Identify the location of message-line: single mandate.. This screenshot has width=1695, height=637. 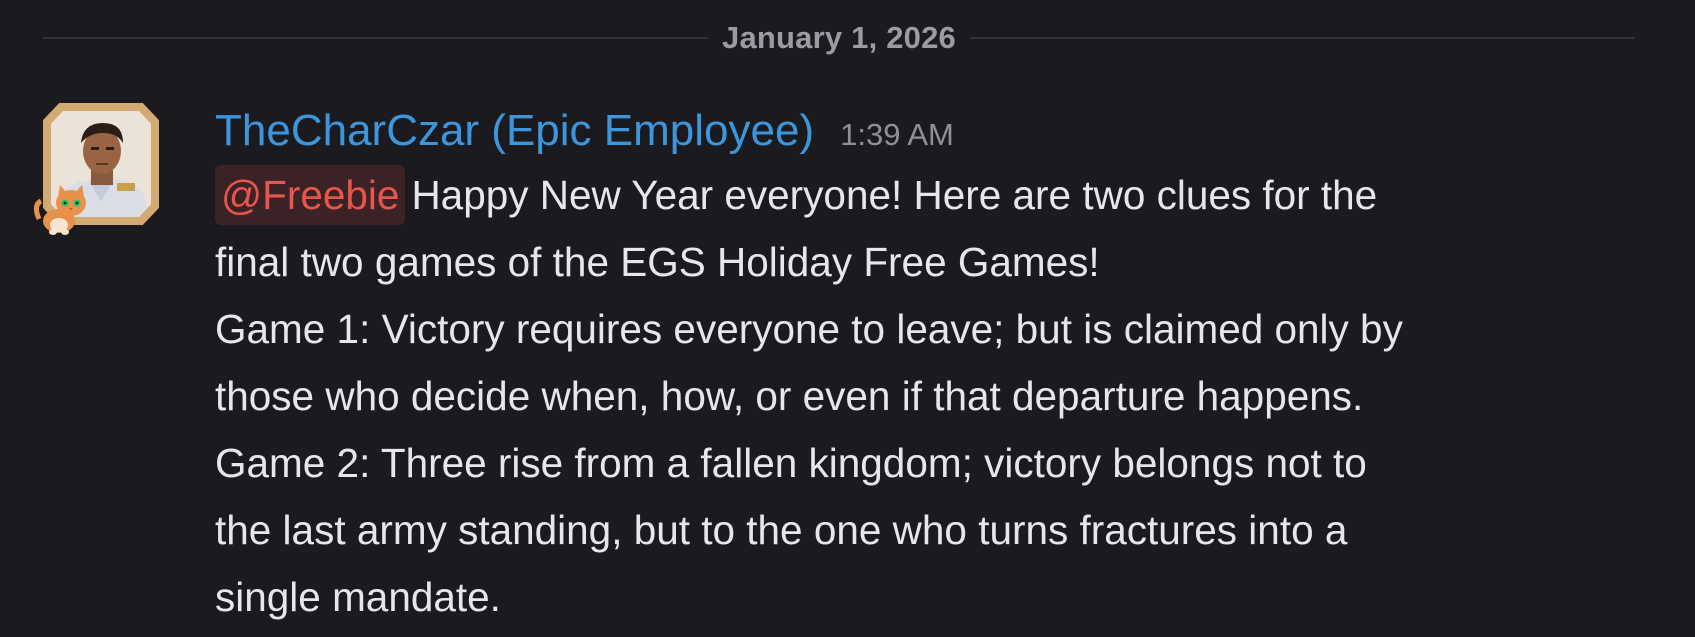
(358, 597).